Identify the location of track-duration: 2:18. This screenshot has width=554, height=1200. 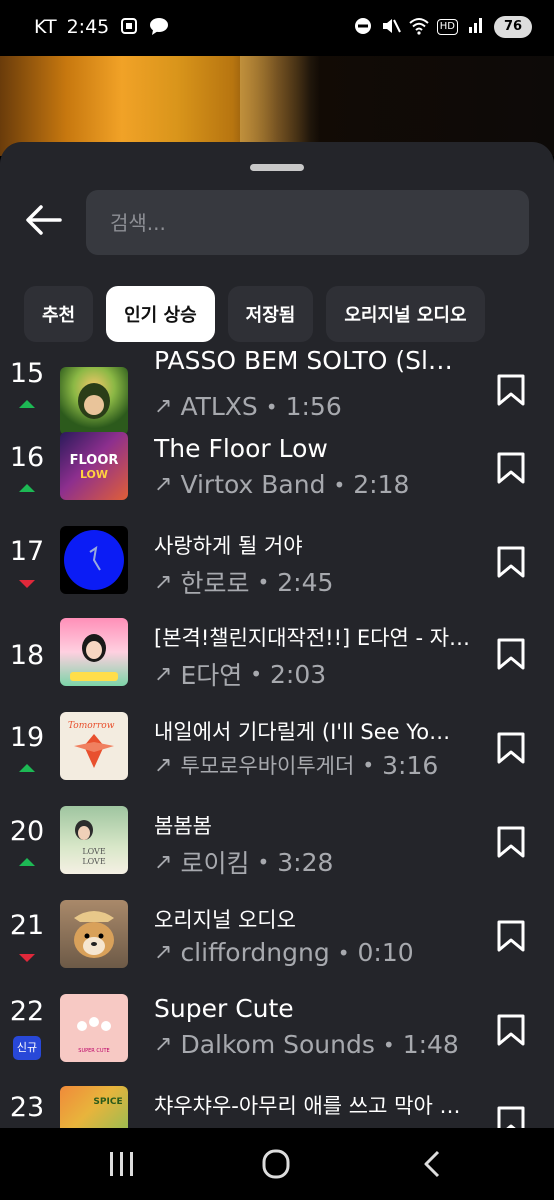
(381, 484).